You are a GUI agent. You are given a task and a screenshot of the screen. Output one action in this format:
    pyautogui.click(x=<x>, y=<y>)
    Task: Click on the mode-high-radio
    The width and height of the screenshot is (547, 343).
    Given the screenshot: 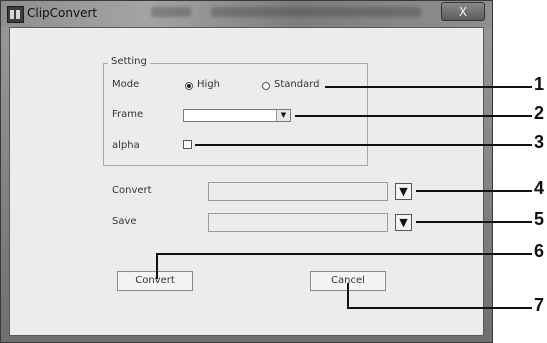 What is the action you would take?
    pyautogui.click(x=189, y=86)
    